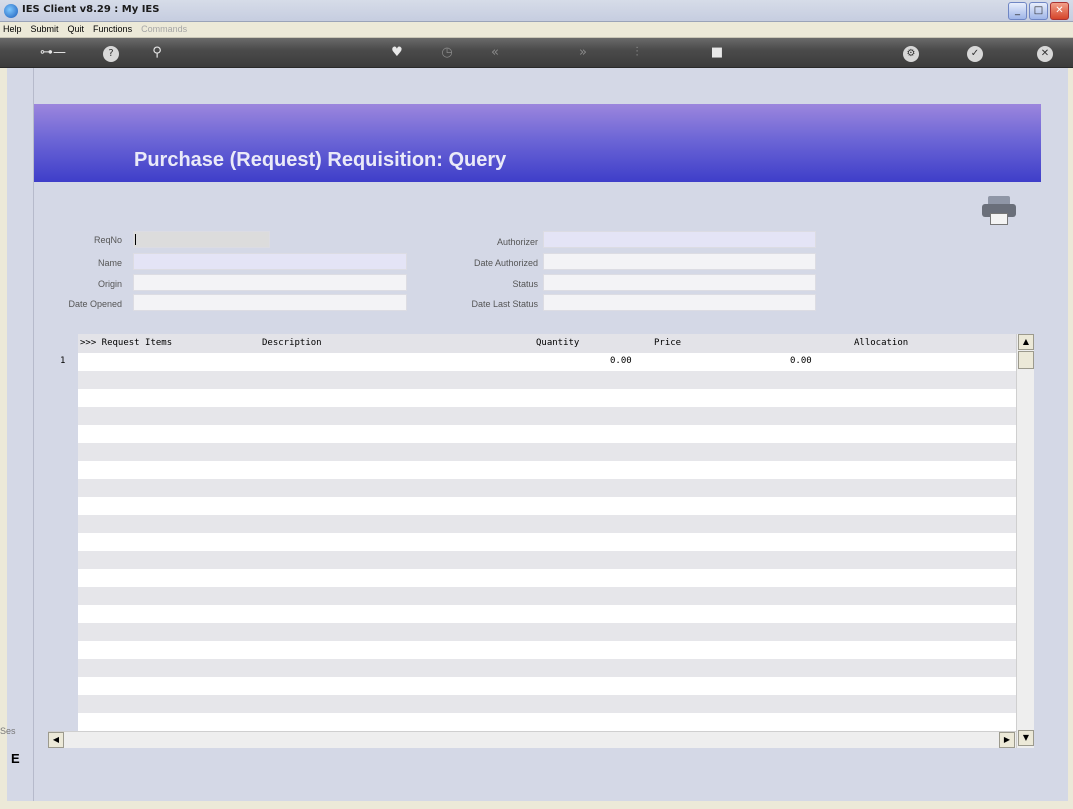 Image resolution: width=1073 pixels, height=809 pixels. Describe the element at coordinates (975, 53) in the screenshot. I see `check-icon: ✓` at that location.